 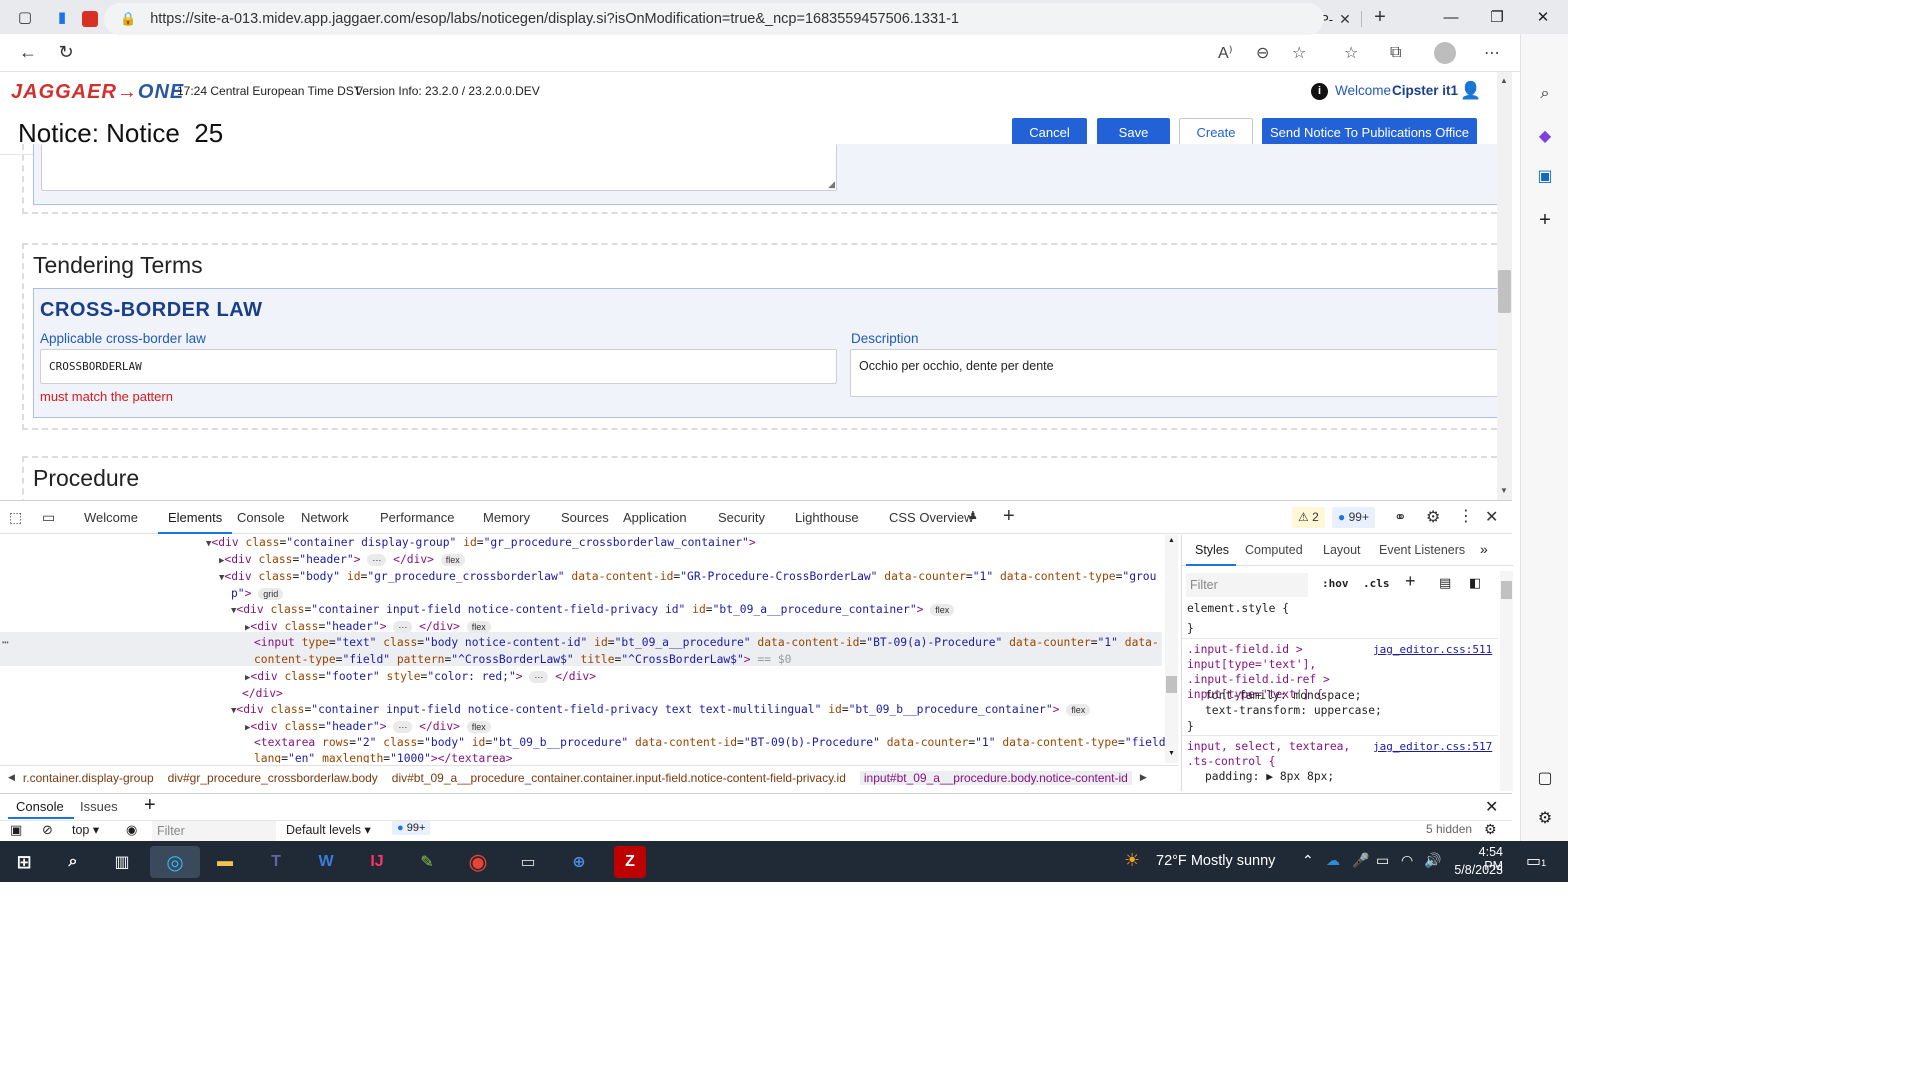 I want to click on live-expression-icon: ◉, so click(x=131, y=830).